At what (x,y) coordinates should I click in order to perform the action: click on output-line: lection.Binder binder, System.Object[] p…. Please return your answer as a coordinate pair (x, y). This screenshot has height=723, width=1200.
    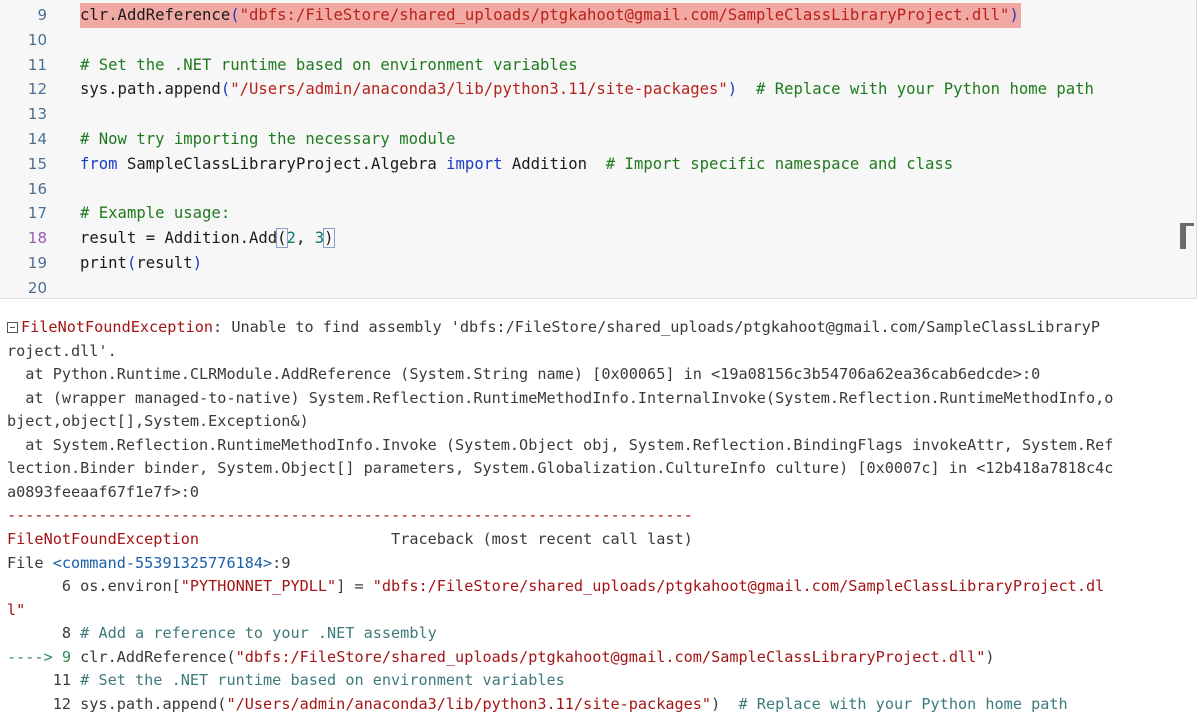
    Looking at the image, I should click on (602, 469).